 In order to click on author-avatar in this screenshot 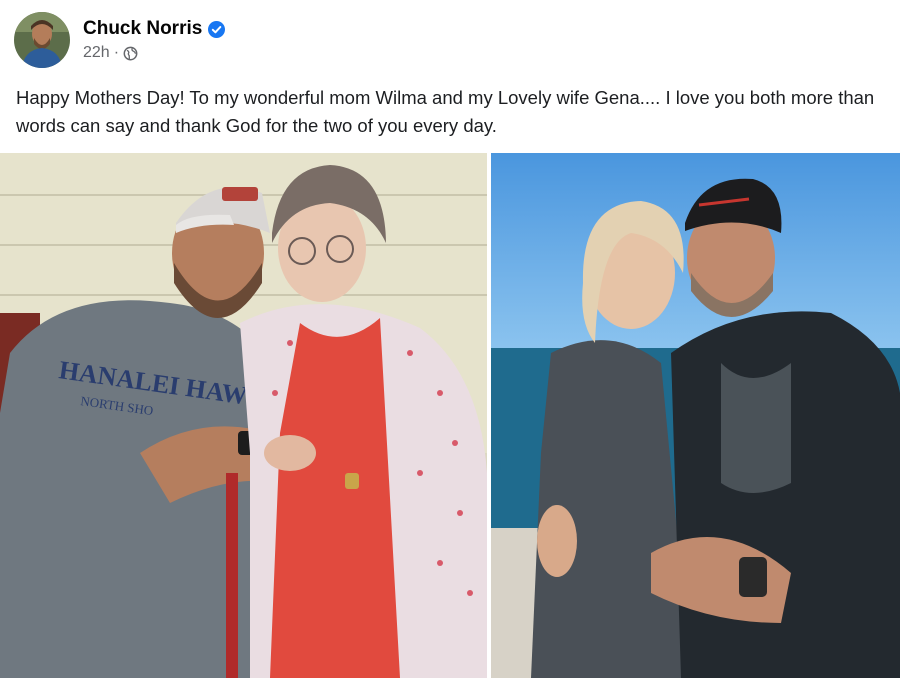, I will do `click(42, 40)`.